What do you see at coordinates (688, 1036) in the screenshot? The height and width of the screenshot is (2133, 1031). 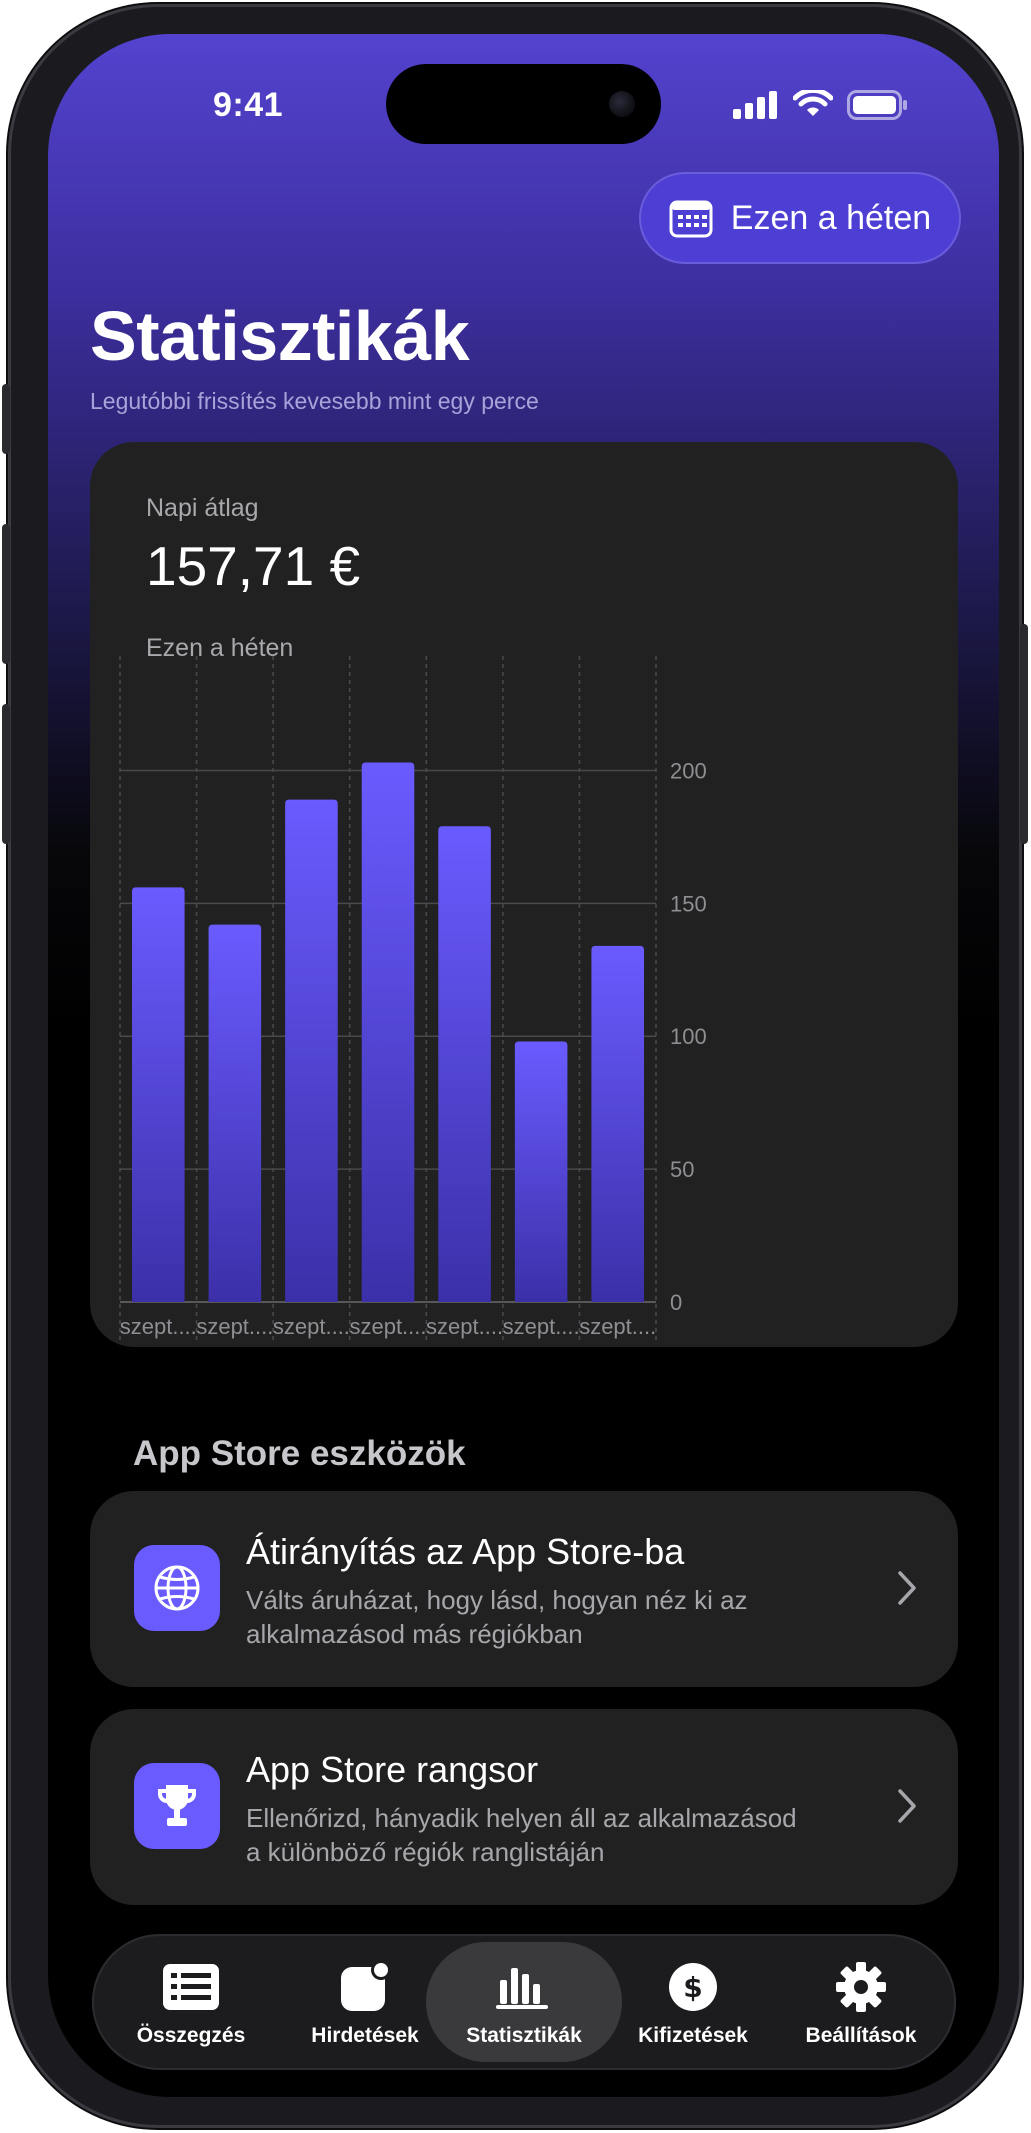 I see `y-tick-label: 100` at bounding box center [688, 1036].